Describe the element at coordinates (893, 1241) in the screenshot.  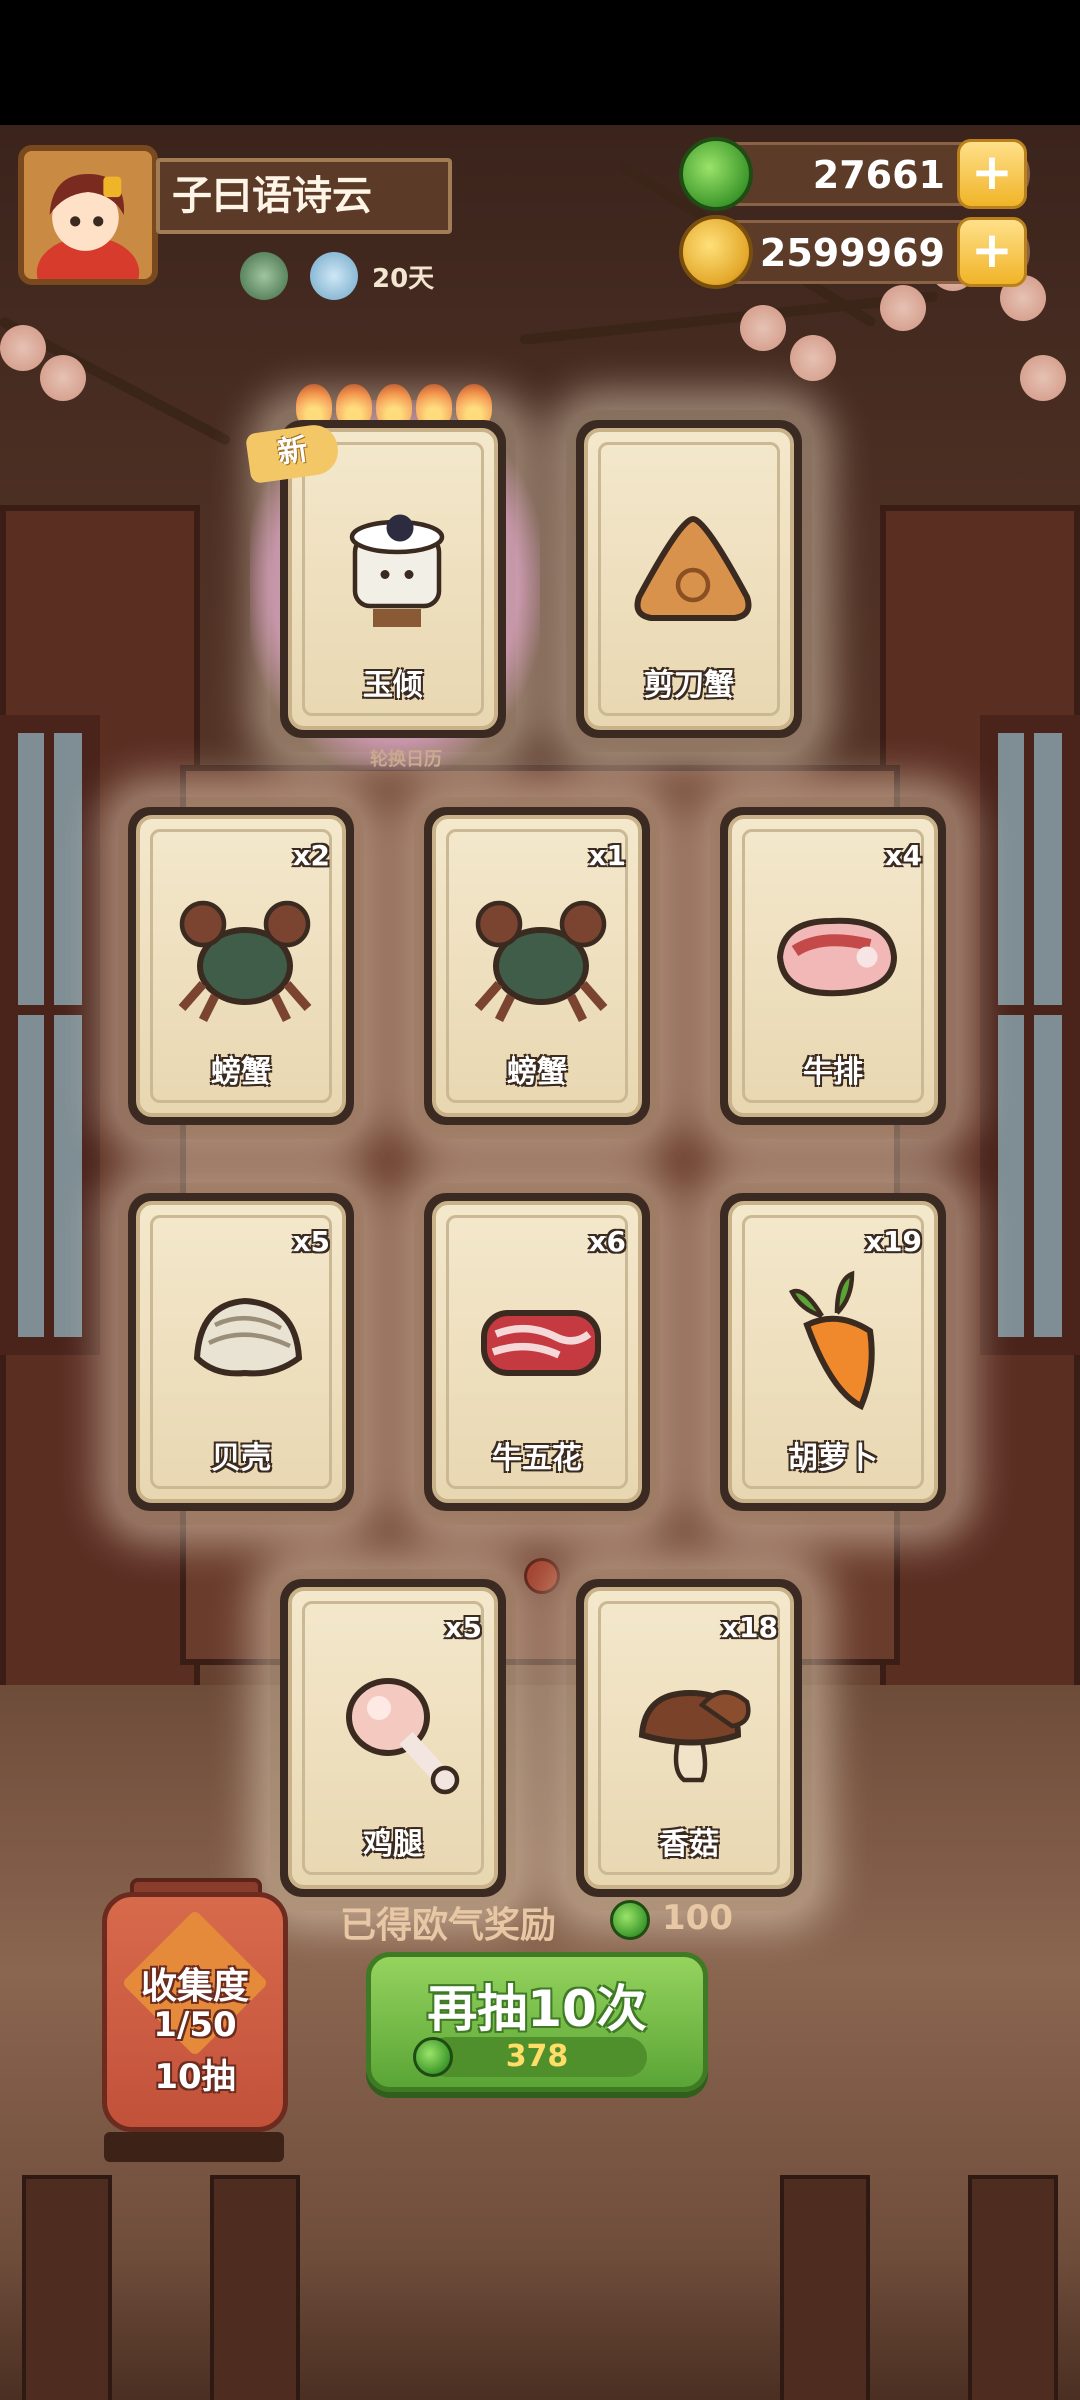
I see `card-count: x19` at that location.